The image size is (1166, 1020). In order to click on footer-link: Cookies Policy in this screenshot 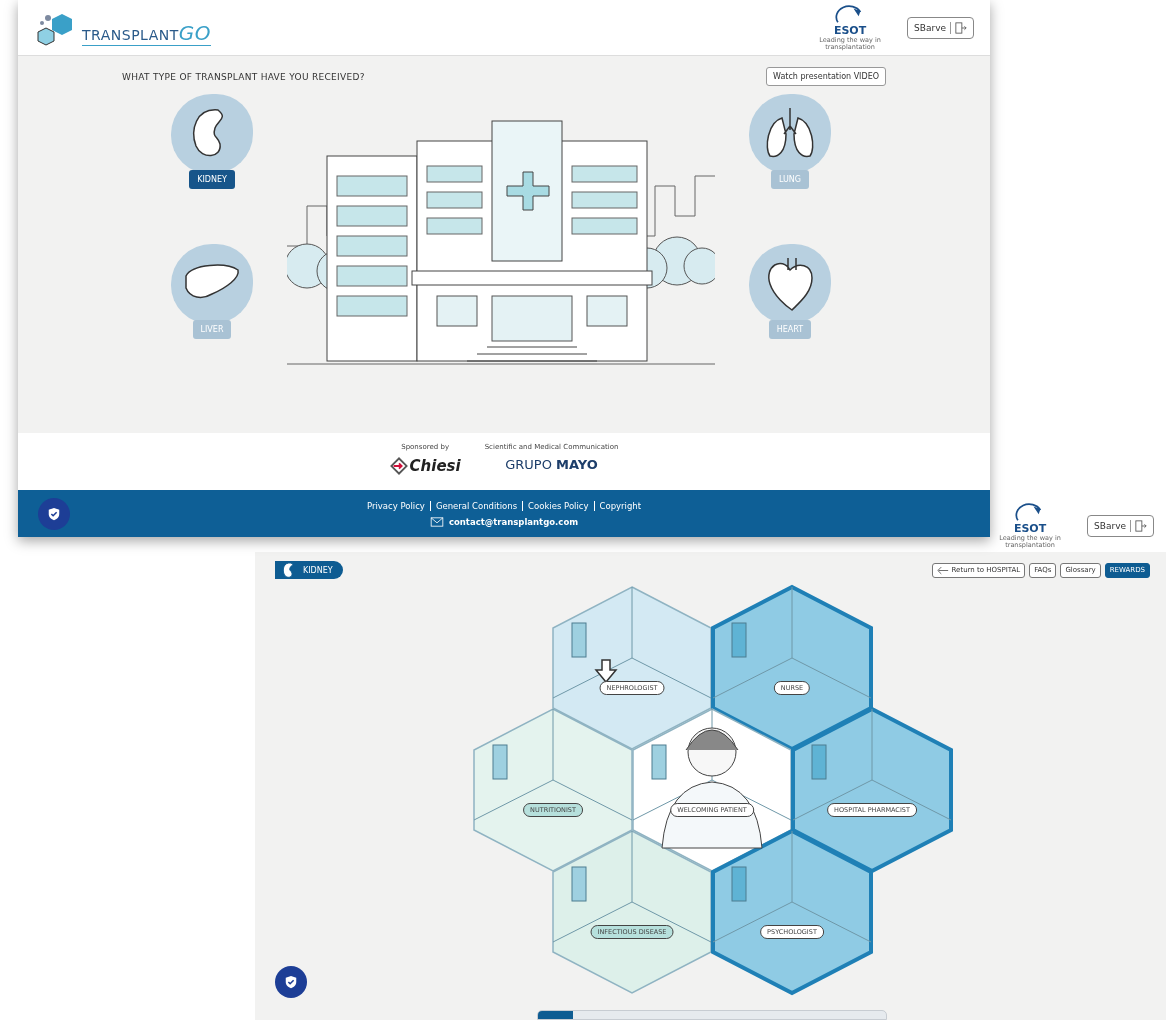, I will do `click(558, 505)`.